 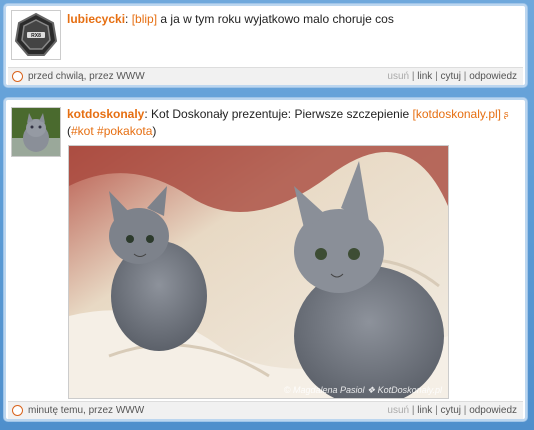 I want to click on avatar, so click(x=36, y=132).